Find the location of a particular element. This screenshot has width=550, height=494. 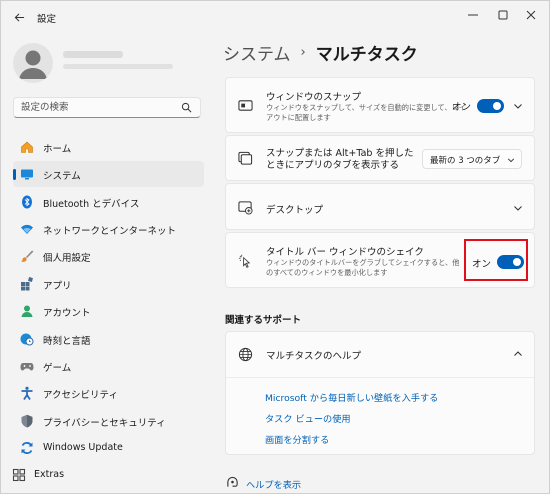

close-button is located at coordinates (531, 15).